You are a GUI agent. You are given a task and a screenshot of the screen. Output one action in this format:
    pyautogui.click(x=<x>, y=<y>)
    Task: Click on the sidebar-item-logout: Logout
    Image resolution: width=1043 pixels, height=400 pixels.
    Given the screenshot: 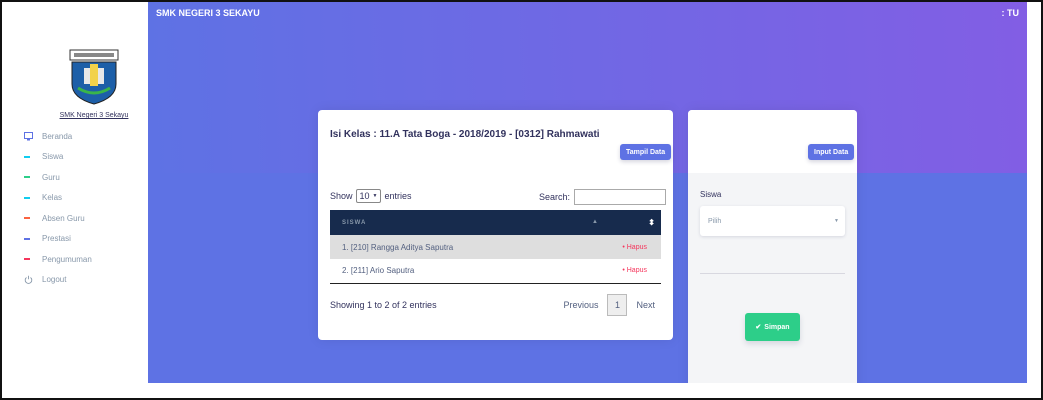 What is the action you would take?
    pyautogui.click(x=58, y=280)
    